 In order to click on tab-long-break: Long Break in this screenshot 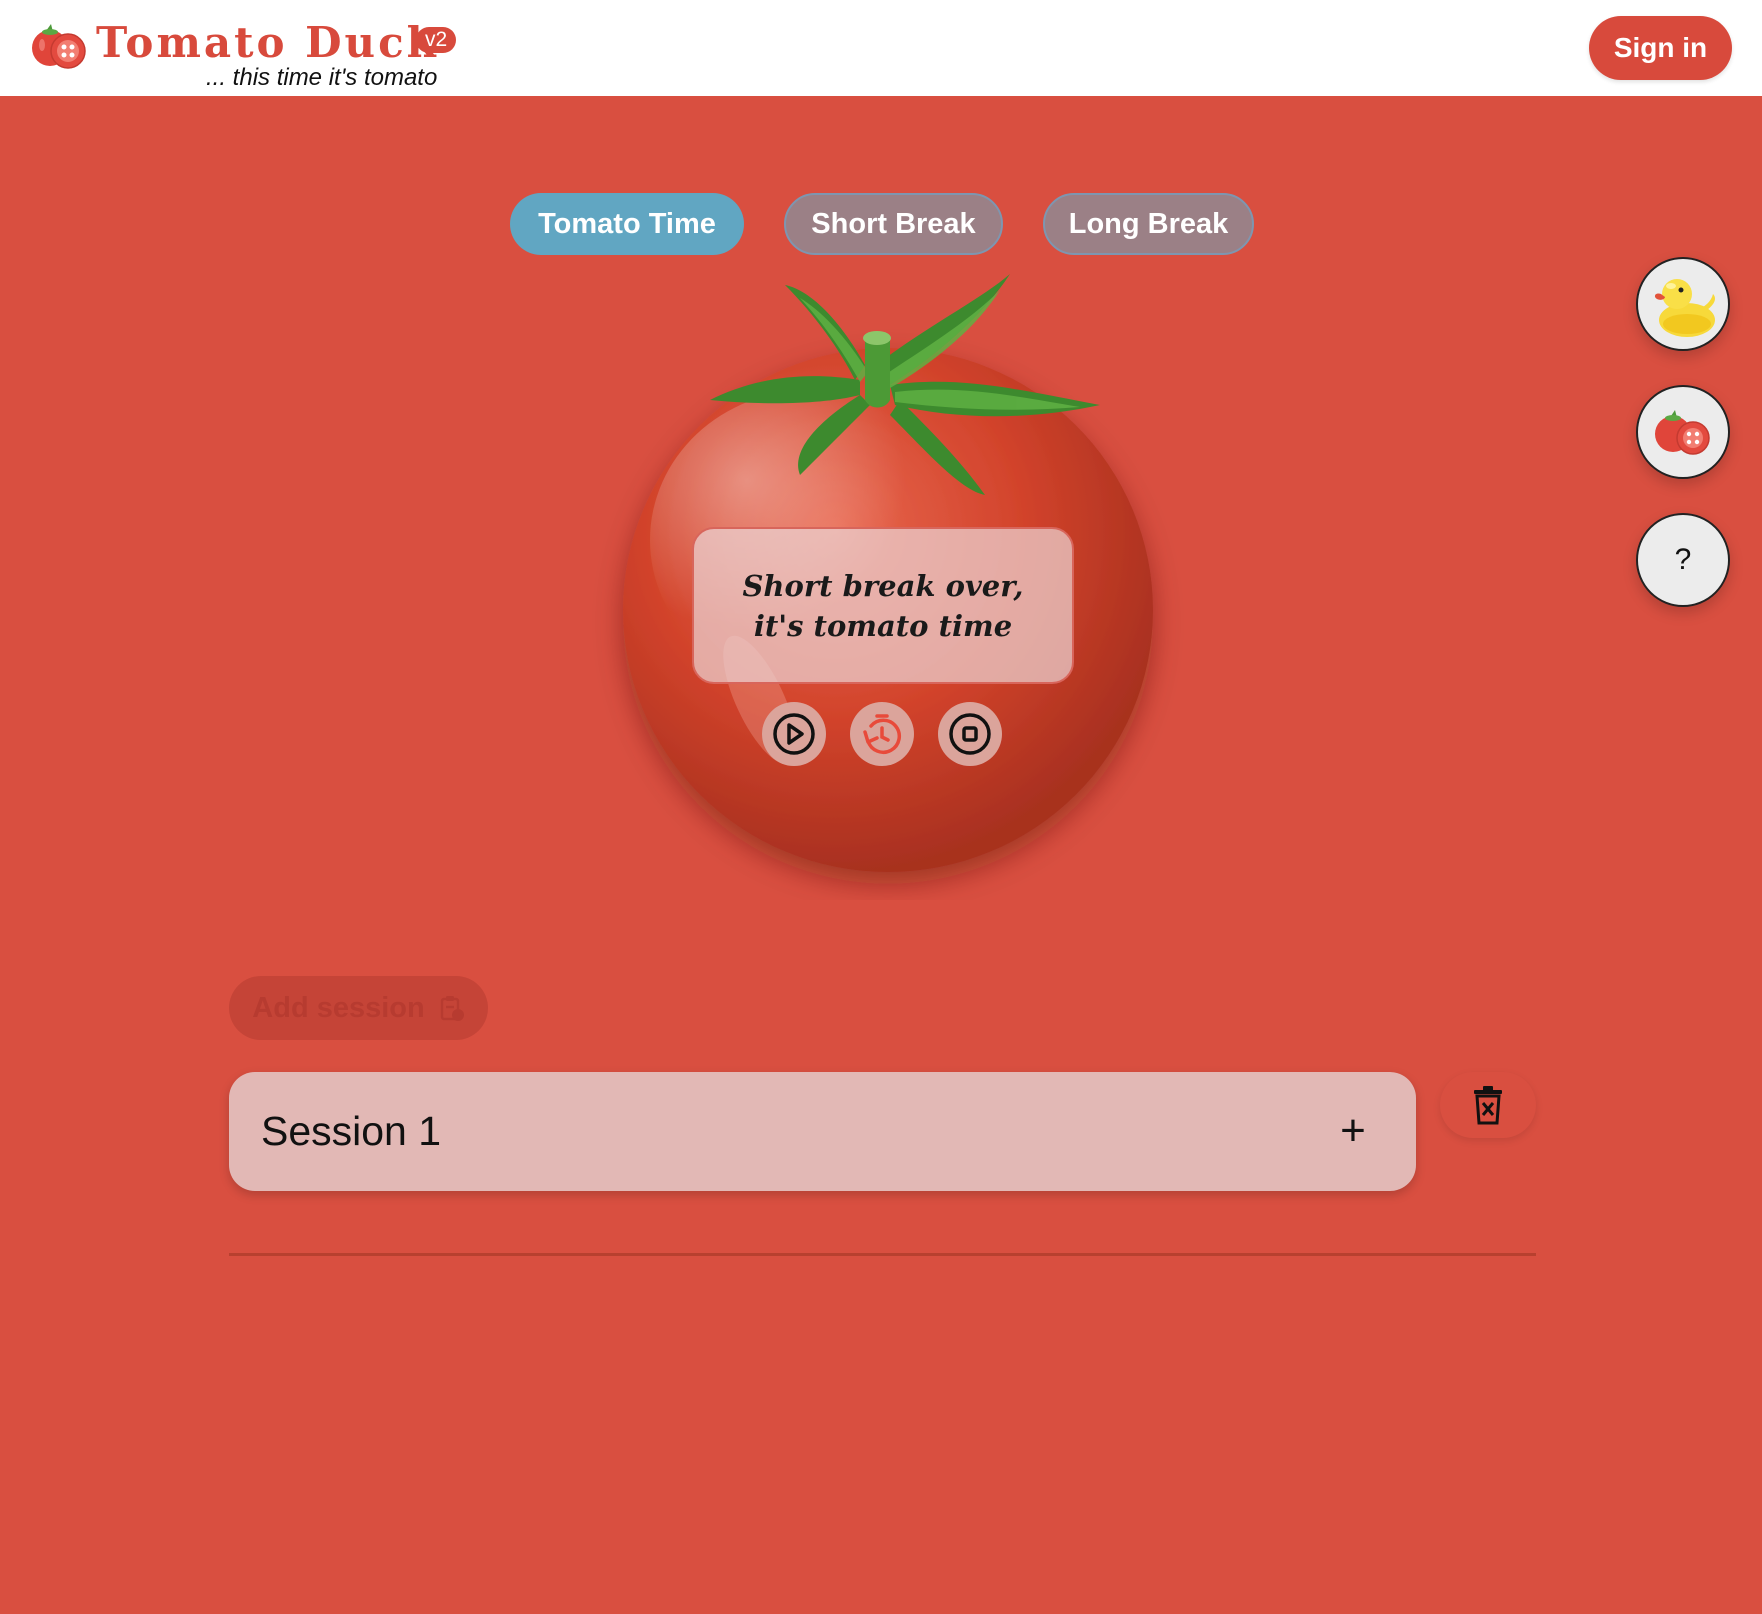, I will do `click(1148, 224)`.